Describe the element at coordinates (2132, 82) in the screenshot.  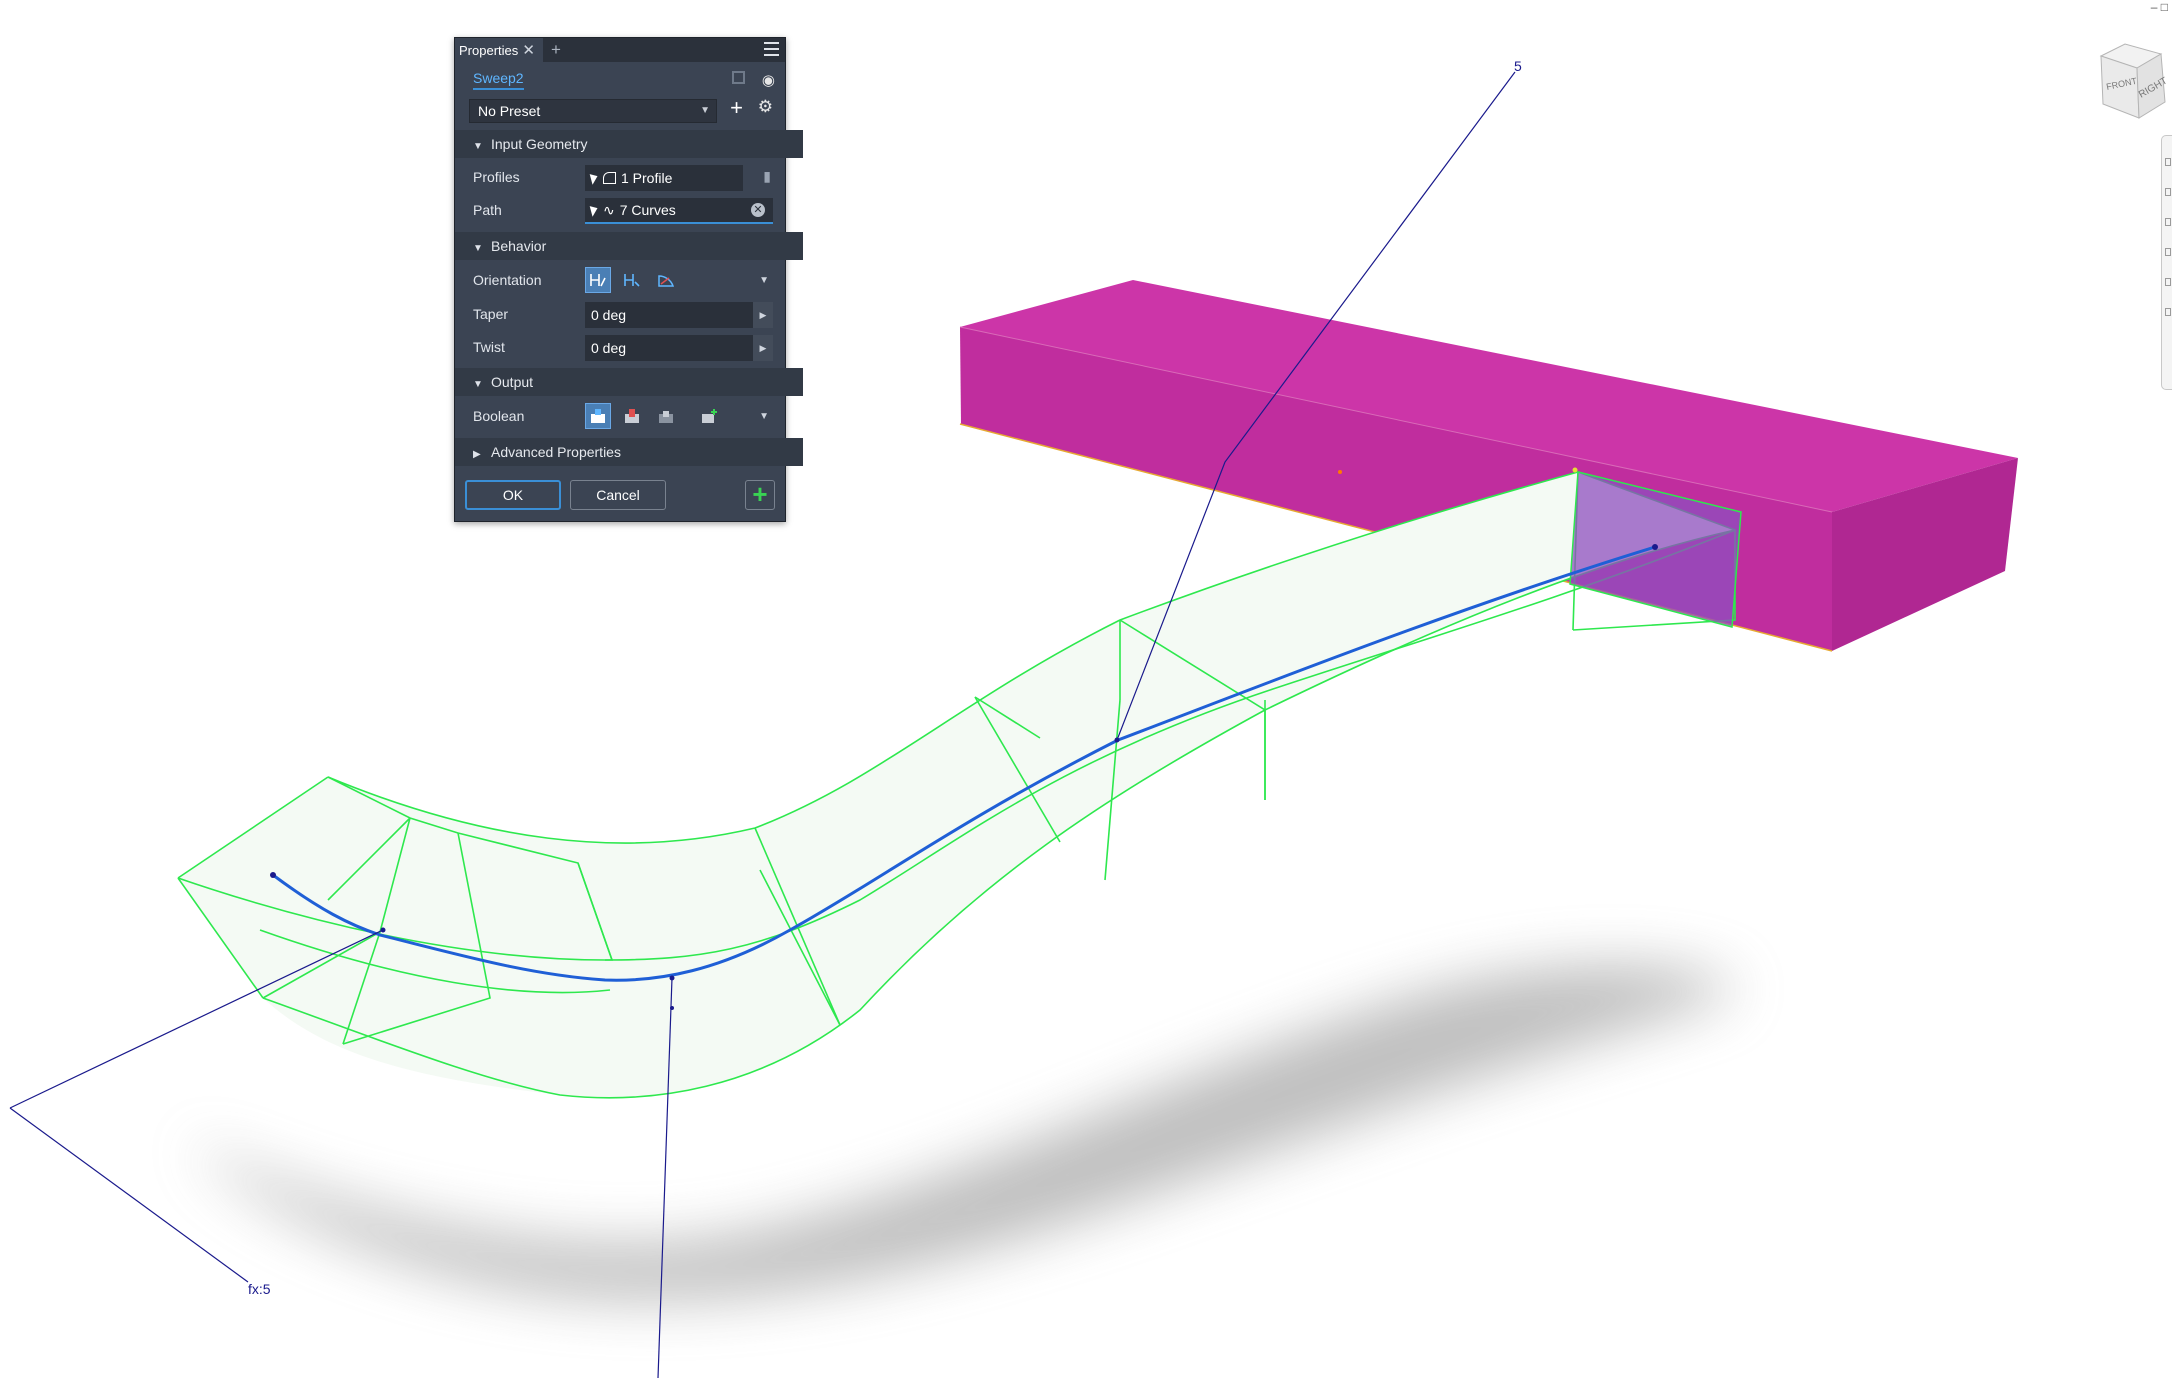
I see `view-cube-icon: FRONT RIGHT` at that location.